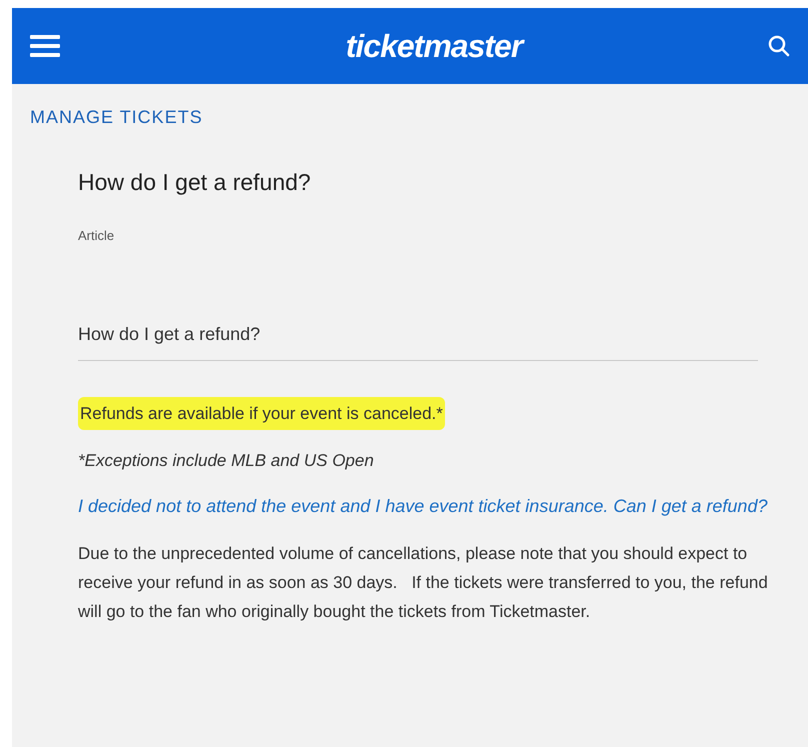 This screenshot has height=747, width=808. I want to click on answer-text: Due to the unprecedented volume of cancellations, please note that you should expect to receive your refund in as soon as 30 days. If the tickets were transferred to you, the refund will go to the fan who originally bought the tickets from Ticketmaster., so click(423, 582).